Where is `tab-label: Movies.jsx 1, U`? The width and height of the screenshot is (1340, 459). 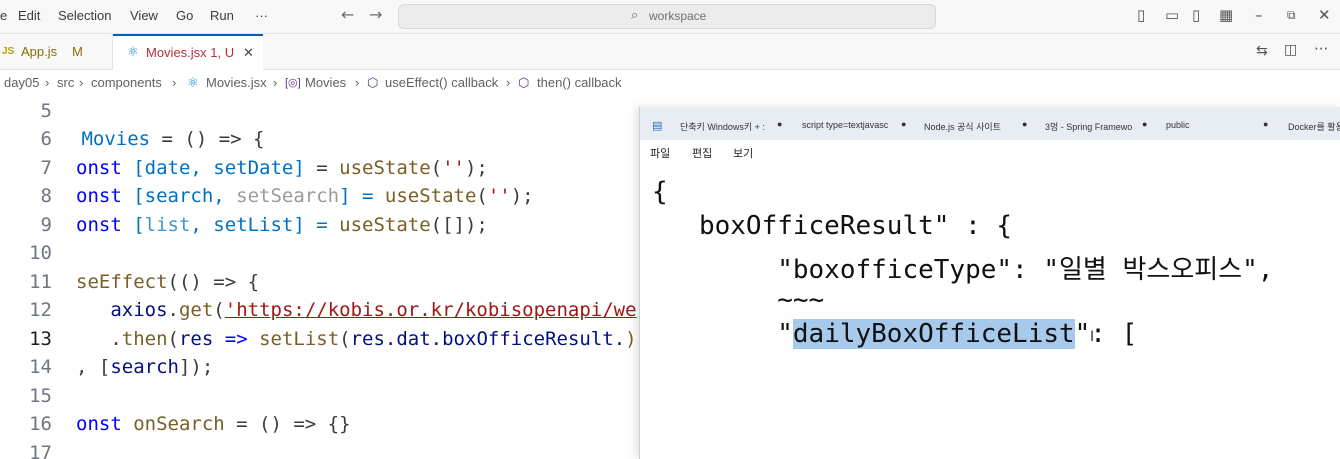 tab-label: Movies.jsx 1, U is located at coordinates (190, 52).